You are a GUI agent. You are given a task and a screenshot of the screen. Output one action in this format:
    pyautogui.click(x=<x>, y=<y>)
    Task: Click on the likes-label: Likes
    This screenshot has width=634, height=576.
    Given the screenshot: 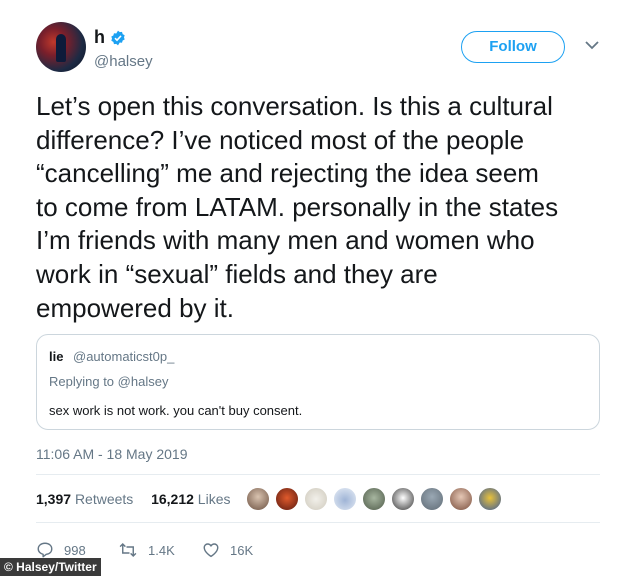 What is the action you would take?
    pyautogui.click(x=214, y=499)
    